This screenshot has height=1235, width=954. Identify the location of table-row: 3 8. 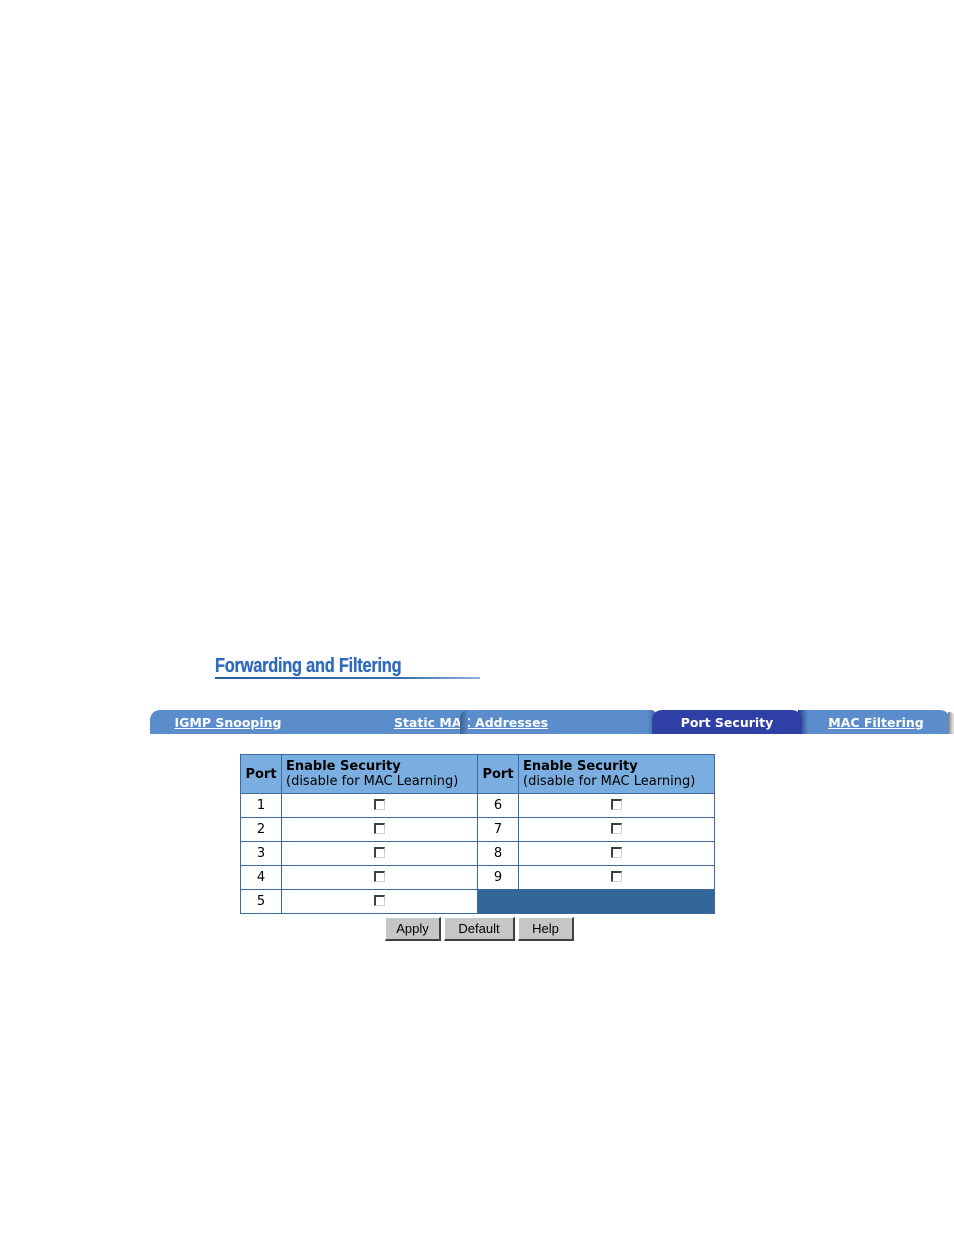
(477, 853).